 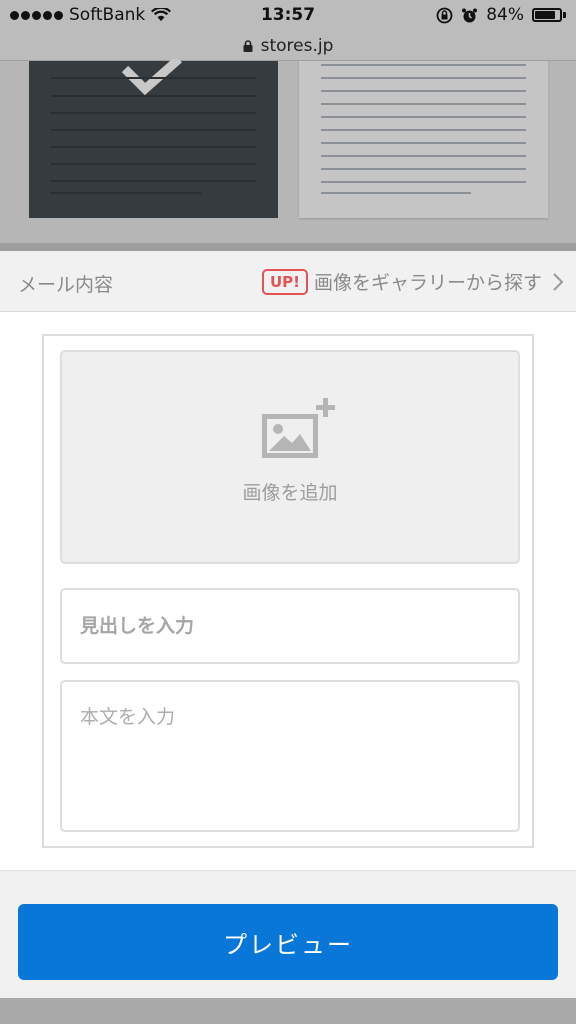 I want to click on url-bar: stores.jp, so click(x=288, y=46).